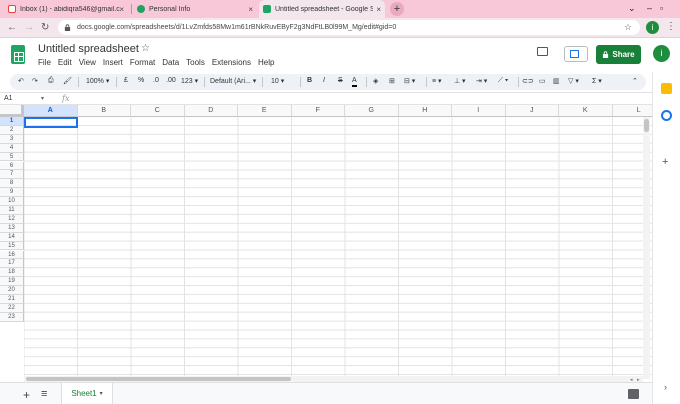  What do you see at coordinates (437, 81) in the screenshot?
I see `horizontal-align-icon: ≡ ▾` at bounding box center [437, 81].